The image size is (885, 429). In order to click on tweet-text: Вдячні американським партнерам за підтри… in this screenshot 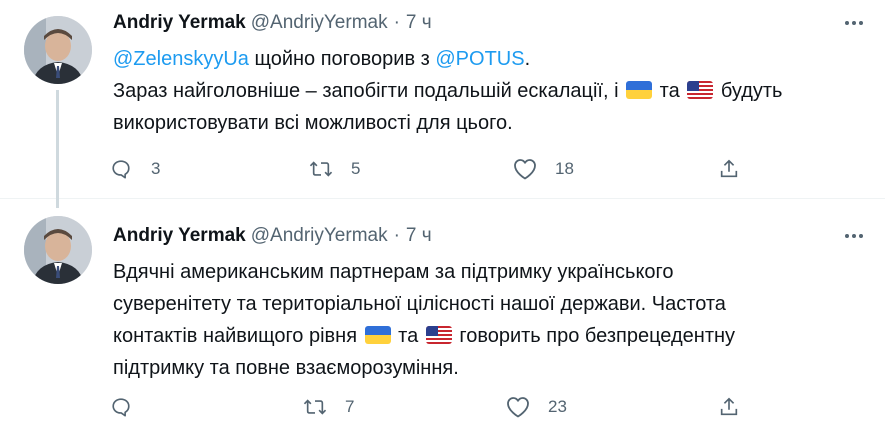, I will do `click(393, 272)`.